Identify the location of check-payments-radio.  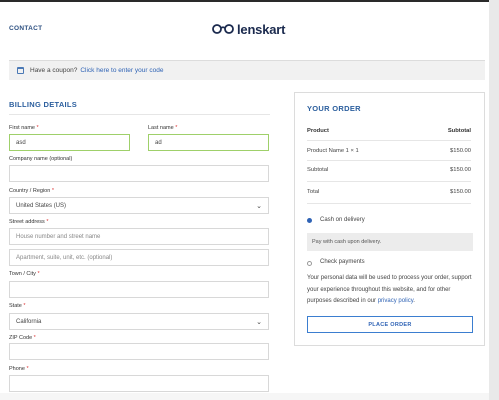
(309, 263).